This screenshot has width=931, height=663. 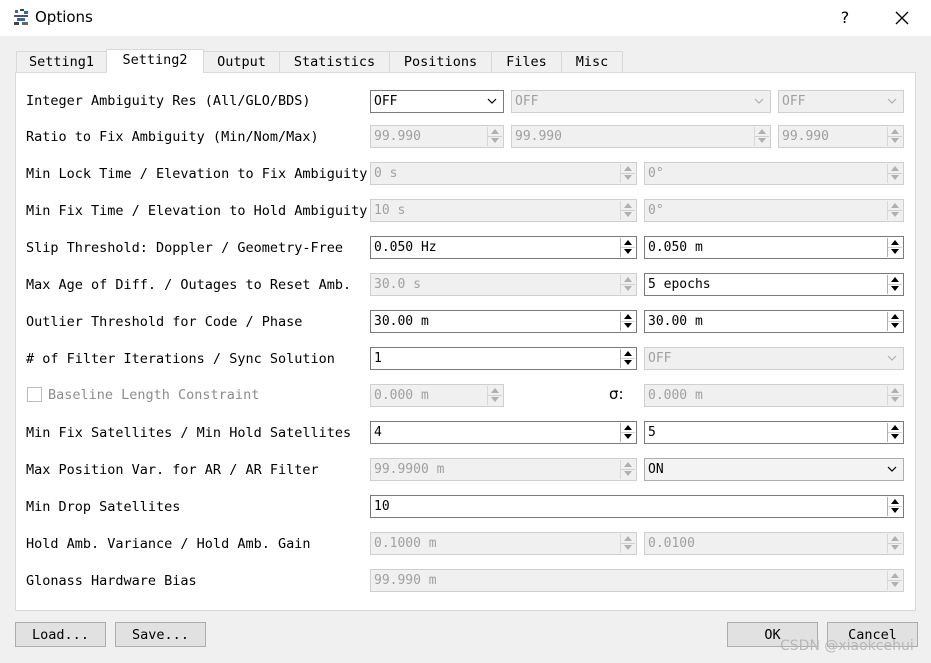 What do you see at coordinates (168, 544) in the screenshot?
I see `hold-amb-label: Hold Amb. Variance / Hold Amb. Gain` at bounding box center [168, 544].